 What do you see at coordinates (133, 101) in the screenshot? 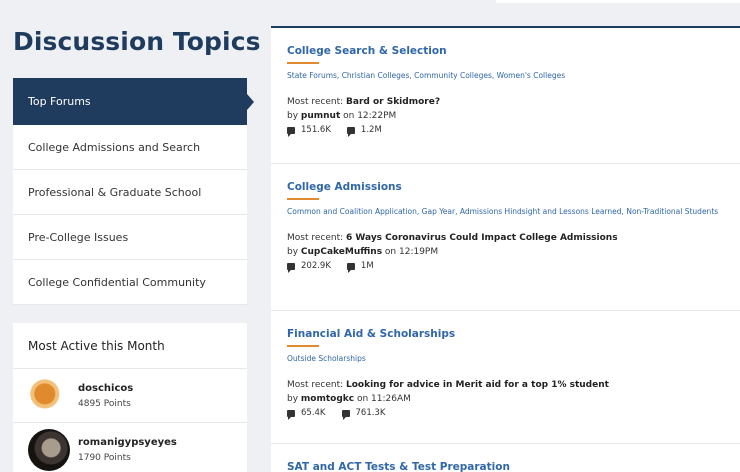
I see `nav-item-top-forums: Top Forums` at bounding box center [133, 101].